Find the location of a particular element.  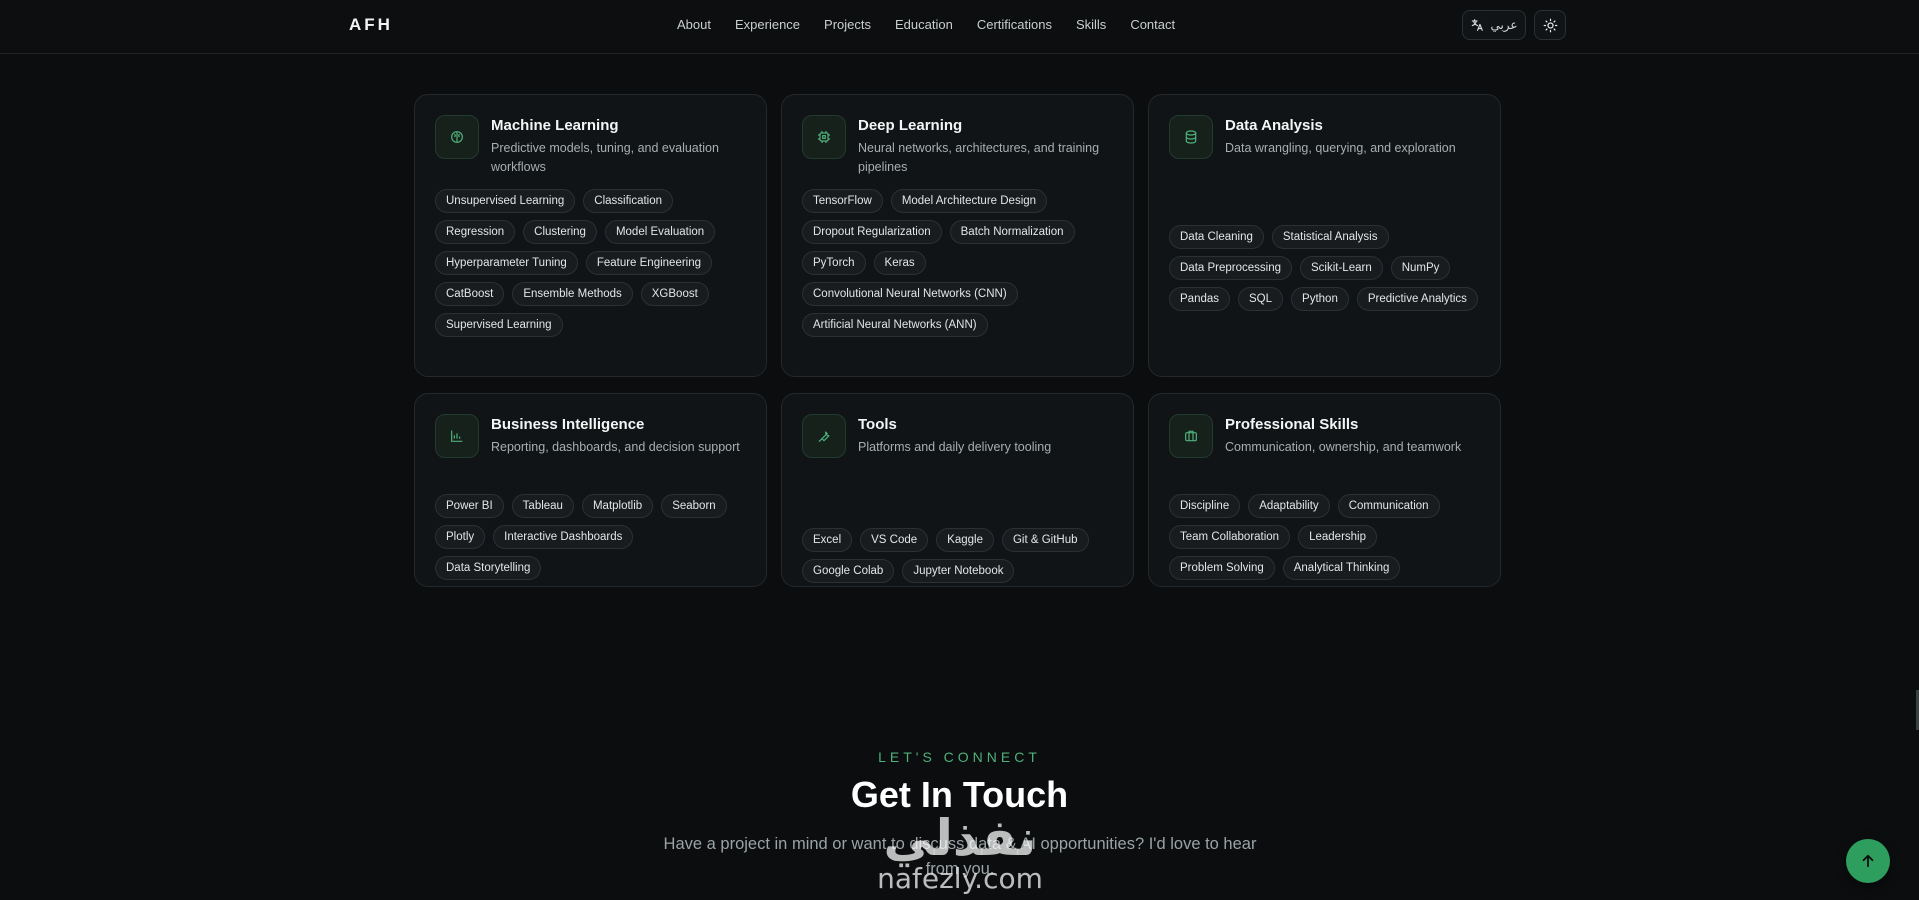

site-logo: AFH is located at coordinates (371, 25).